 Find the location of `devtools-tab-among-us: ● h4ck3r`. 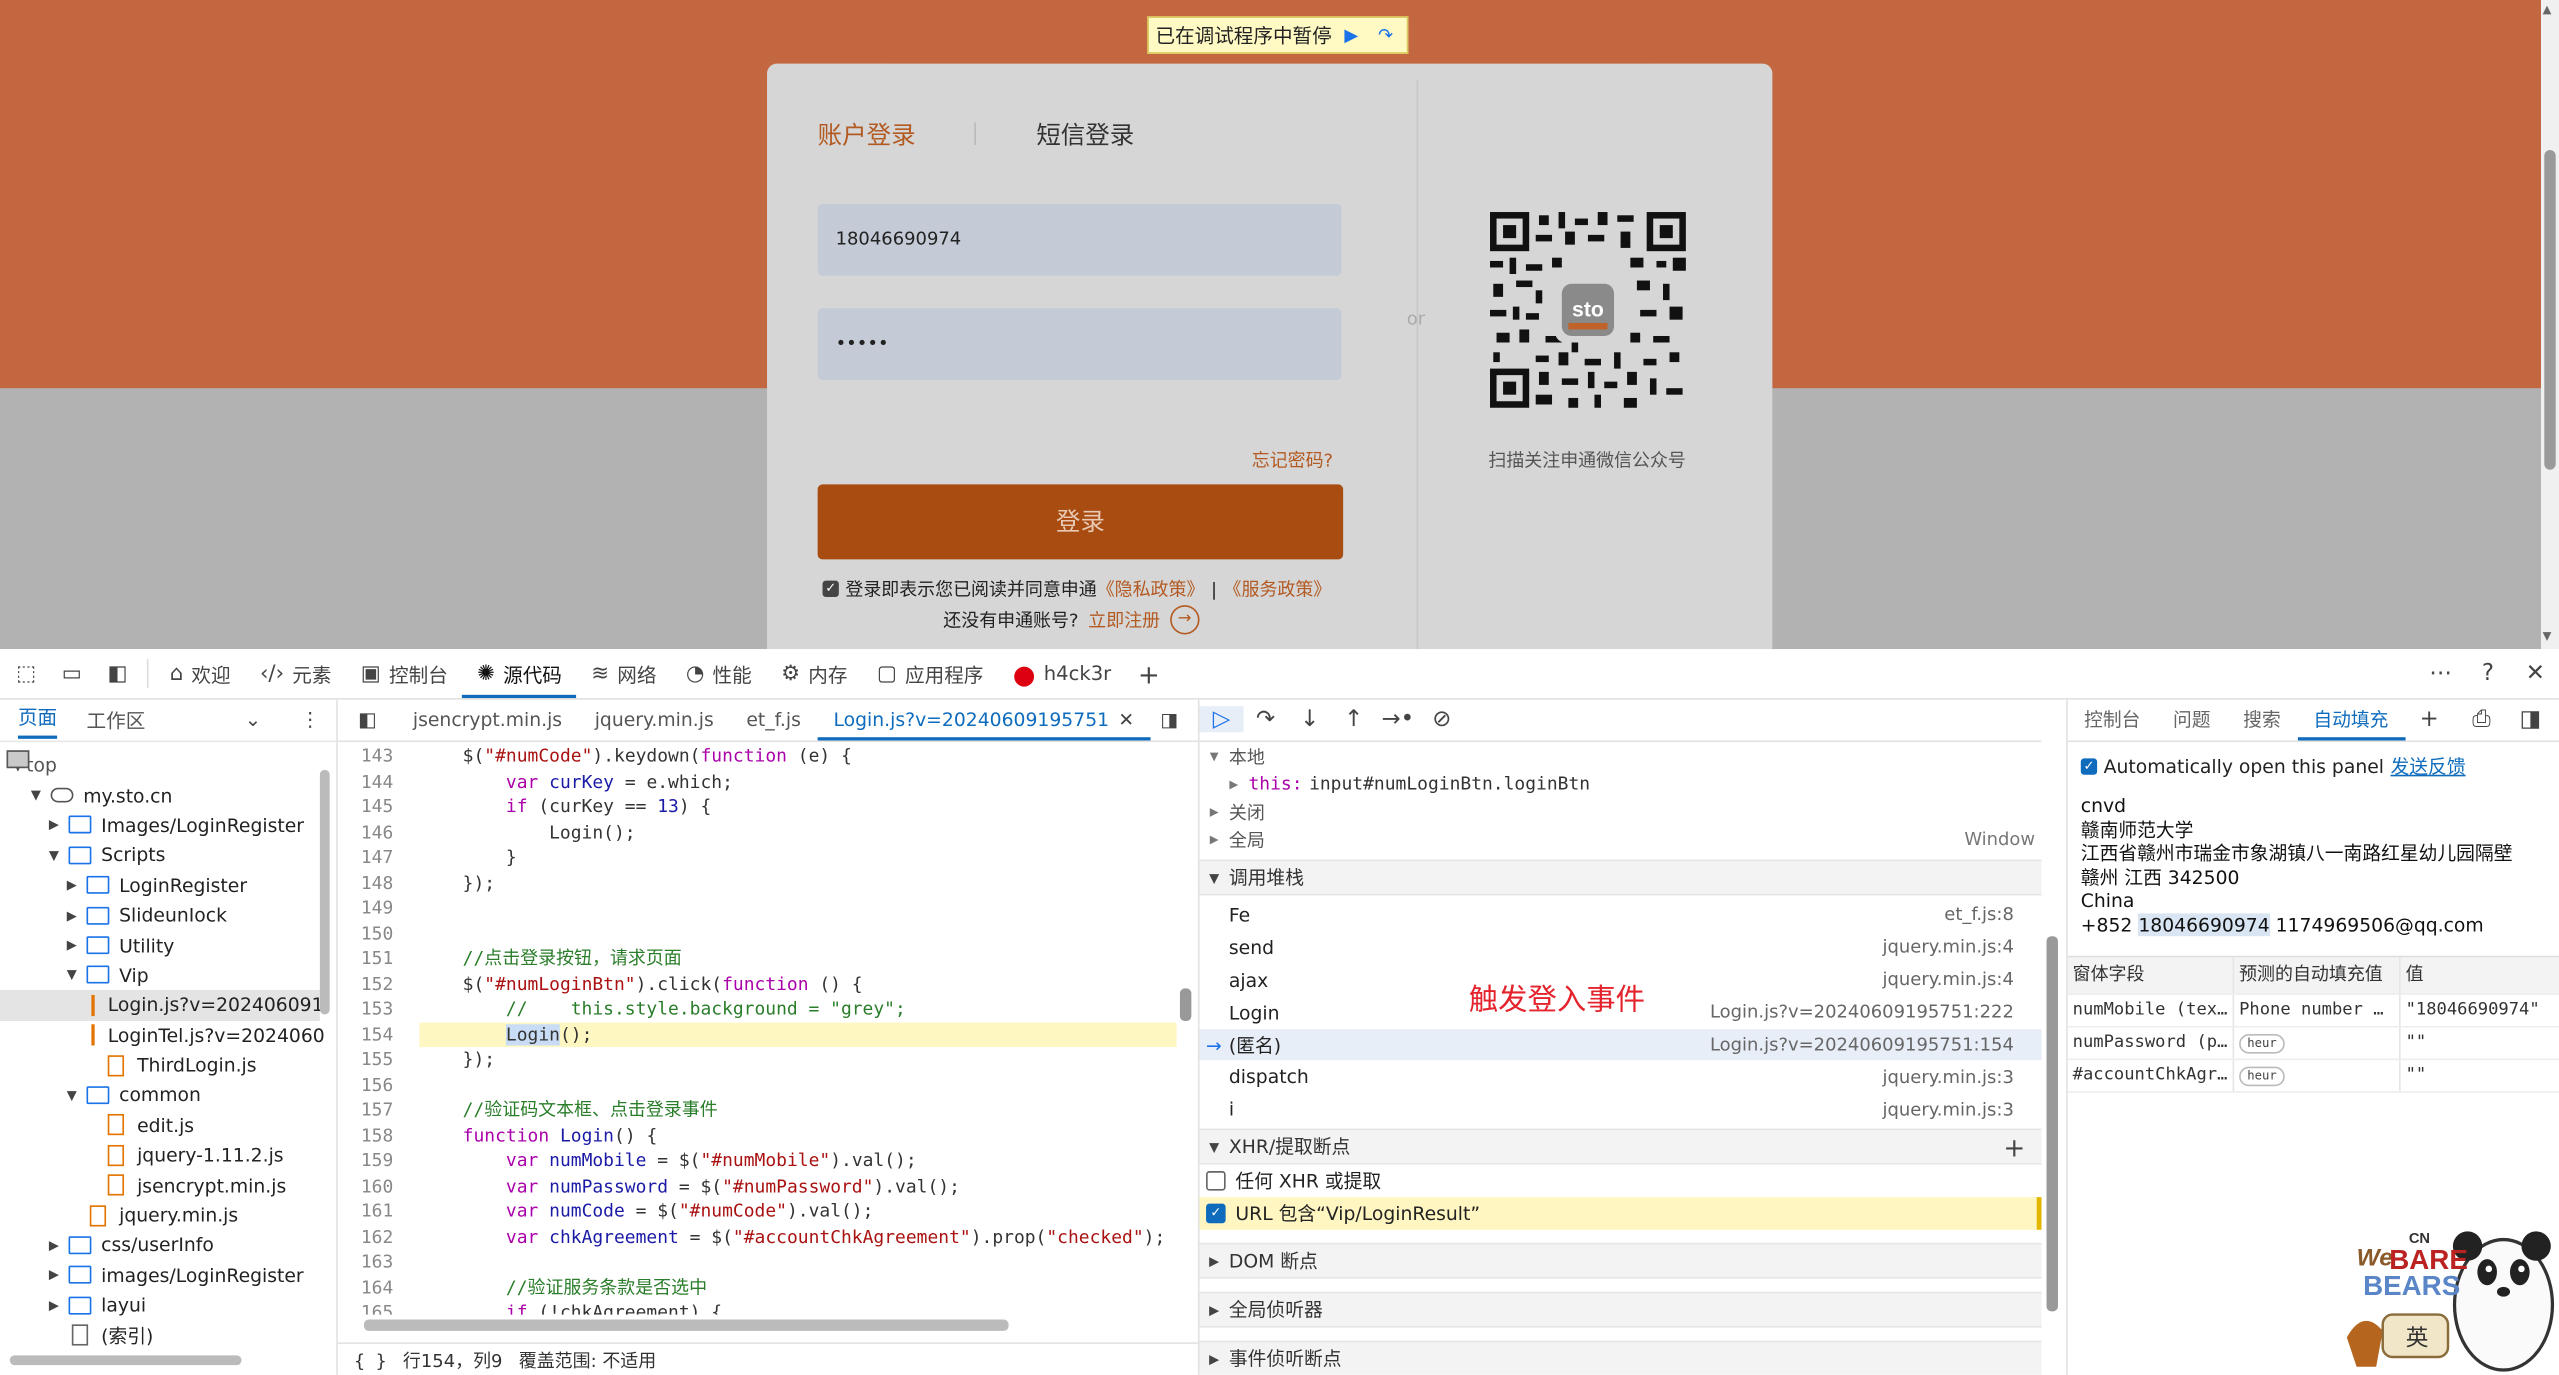

devtools-tab-among-us: ● h4ck3r is located at coordinates (1062, 673).